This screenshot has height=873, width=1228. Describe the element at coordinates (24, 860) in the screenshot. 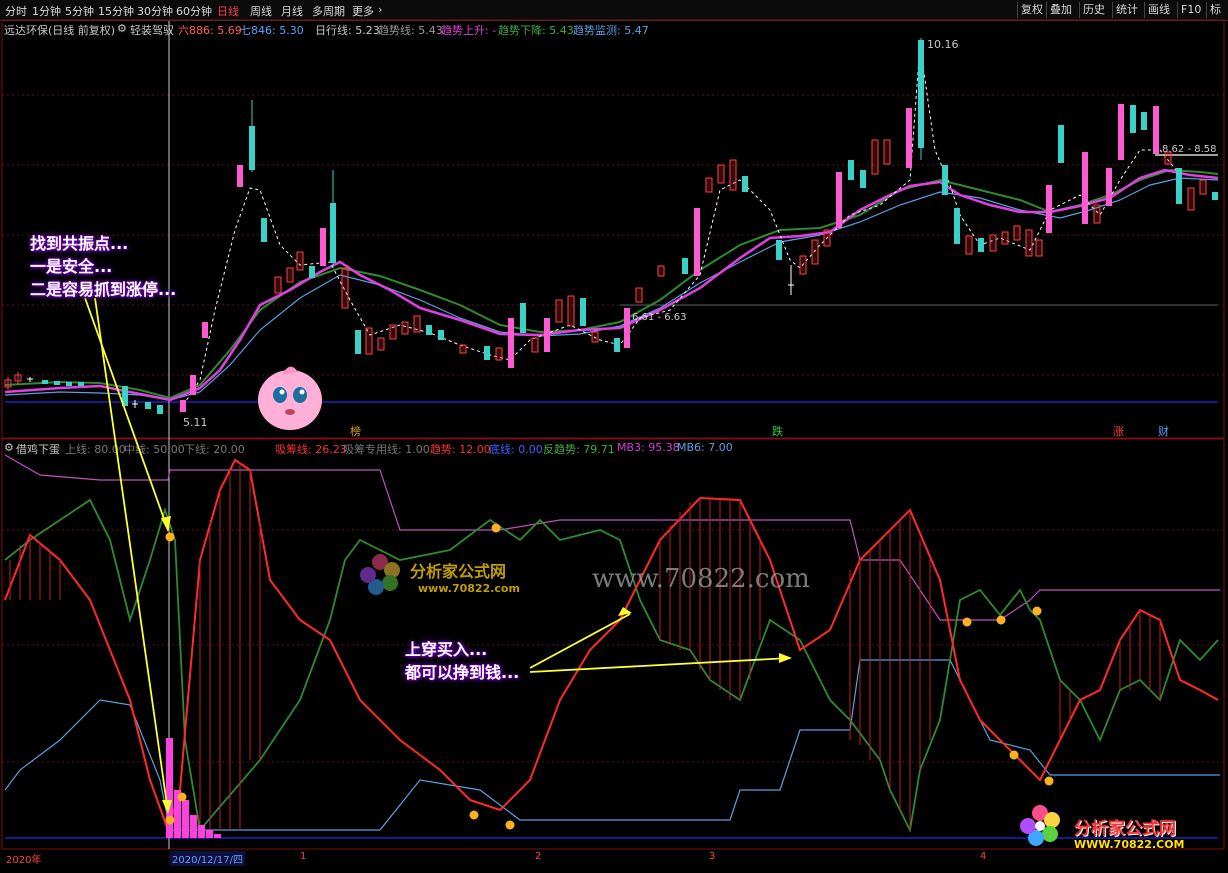

I see `axis-year-label: 2020年` at that location.